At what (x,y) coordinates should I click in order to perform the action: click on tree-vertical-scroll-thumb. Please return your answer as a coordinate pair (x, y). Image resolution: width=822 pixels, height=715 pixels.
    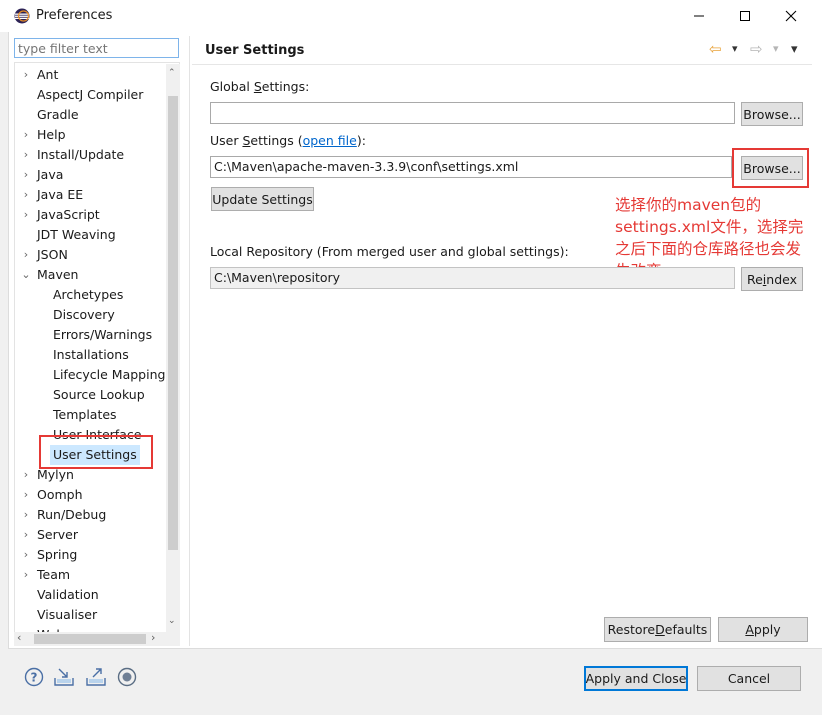
    Looking at the image, I should click on (173, 323).